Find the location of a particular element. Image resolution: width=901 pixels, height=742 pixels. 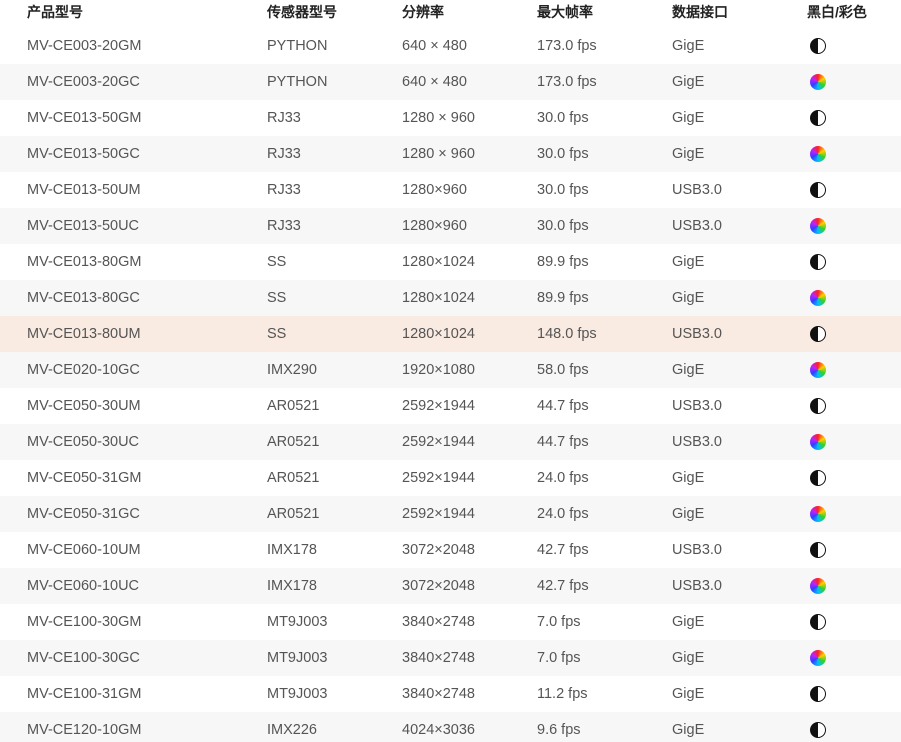

cell-model: MV-CE050-30UC is located at coordinates (83, 442).